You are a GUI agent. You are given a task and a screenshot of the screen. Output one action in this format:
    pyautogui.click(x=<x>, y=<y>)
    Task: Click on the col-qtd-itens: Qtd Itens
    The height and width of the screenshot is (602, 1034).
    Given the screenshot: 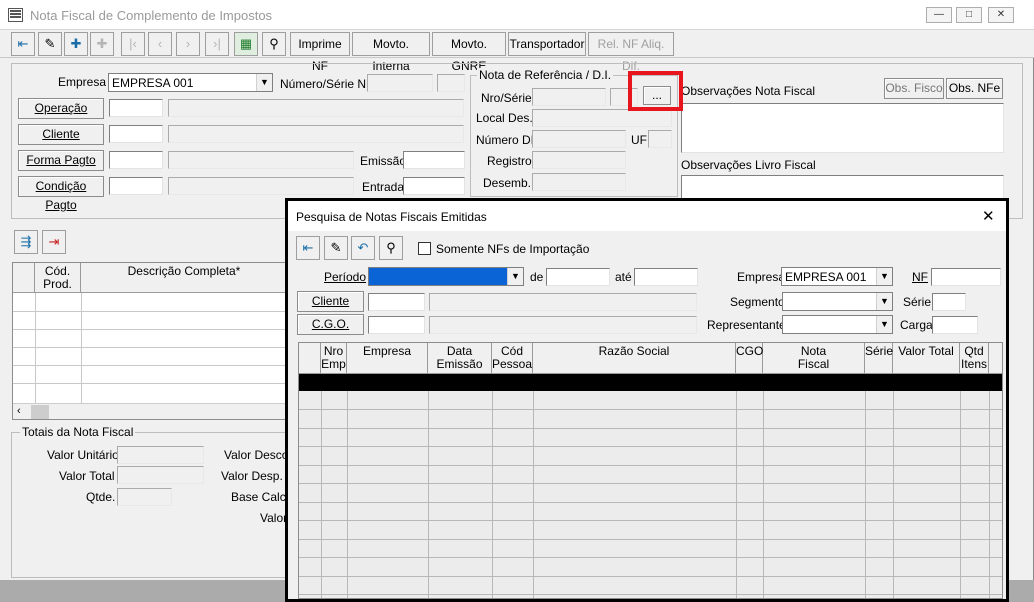 What is the action you would take?
    pyautogui.click(x=974, y=358)
    